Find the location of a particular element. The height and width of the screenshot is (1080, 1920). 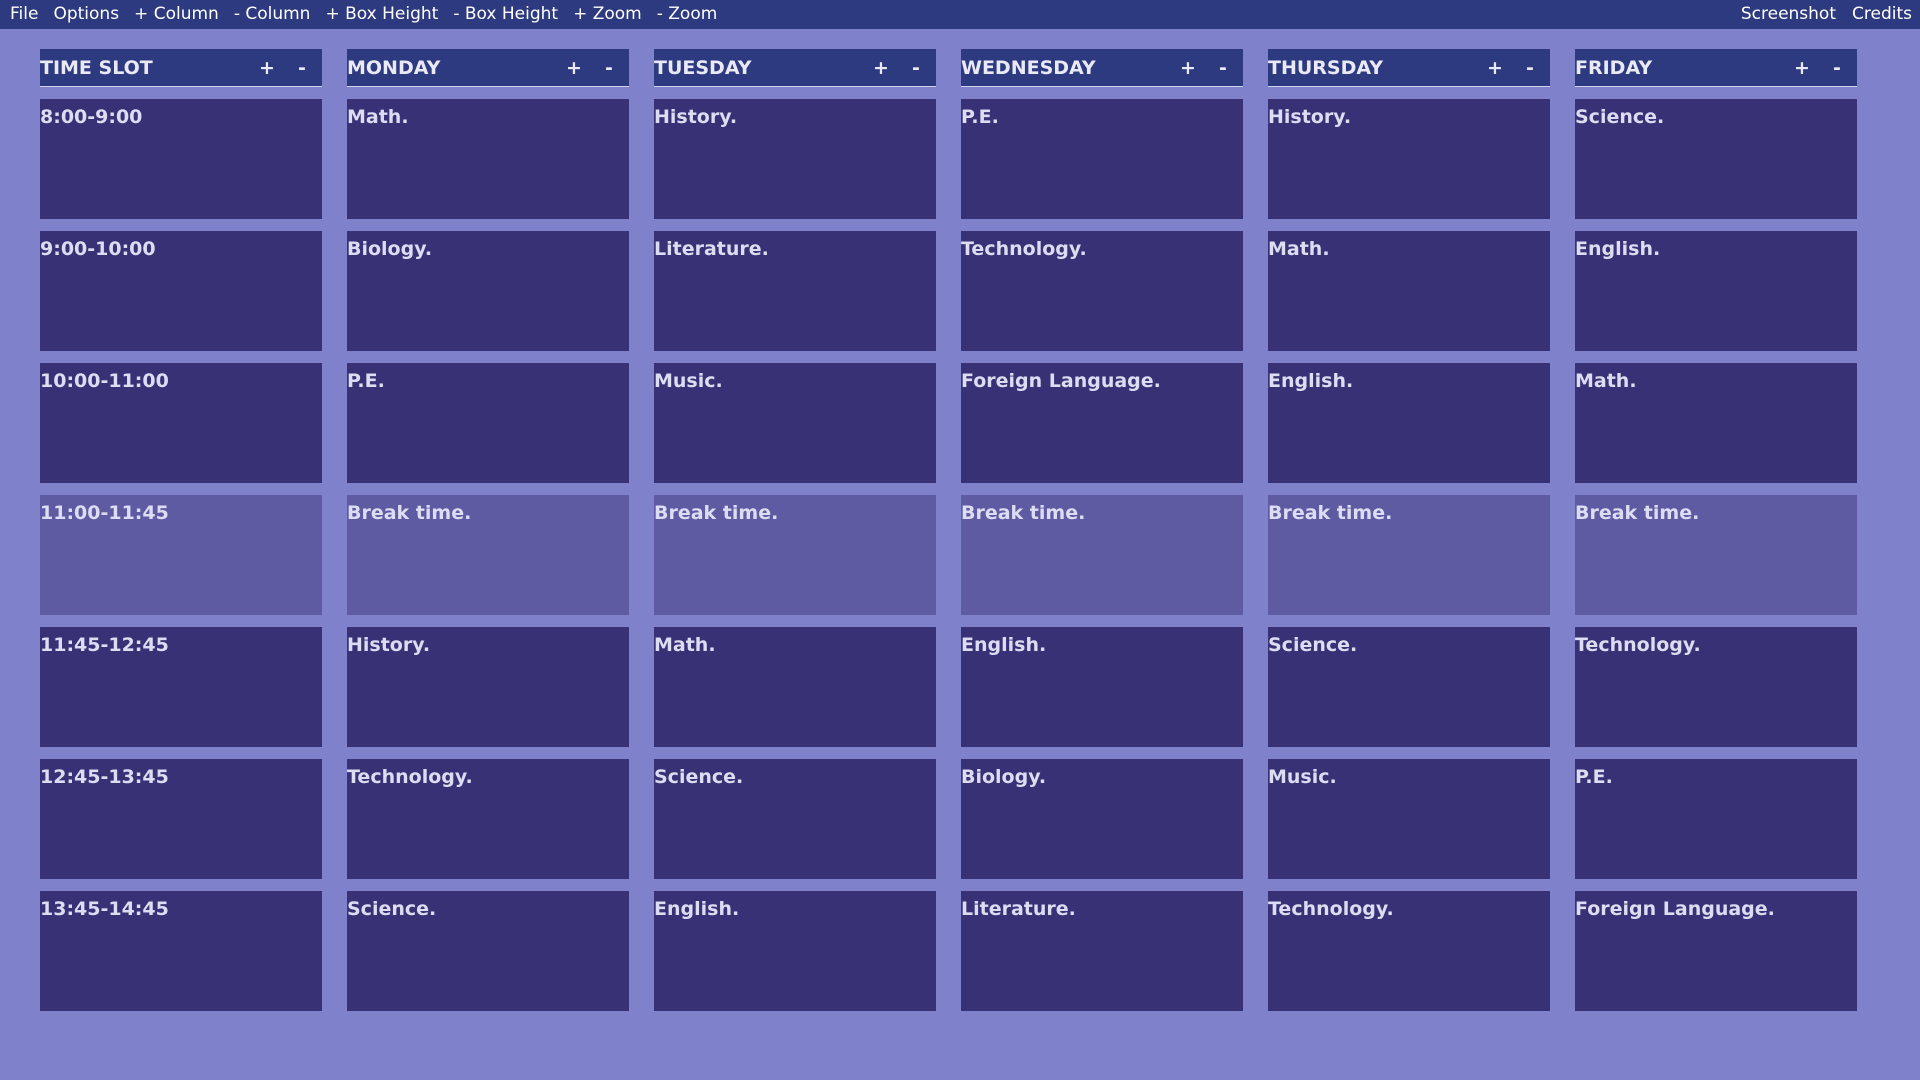

time-slot-cell: 13:45-14:45 is located at coordinates (181, 951).